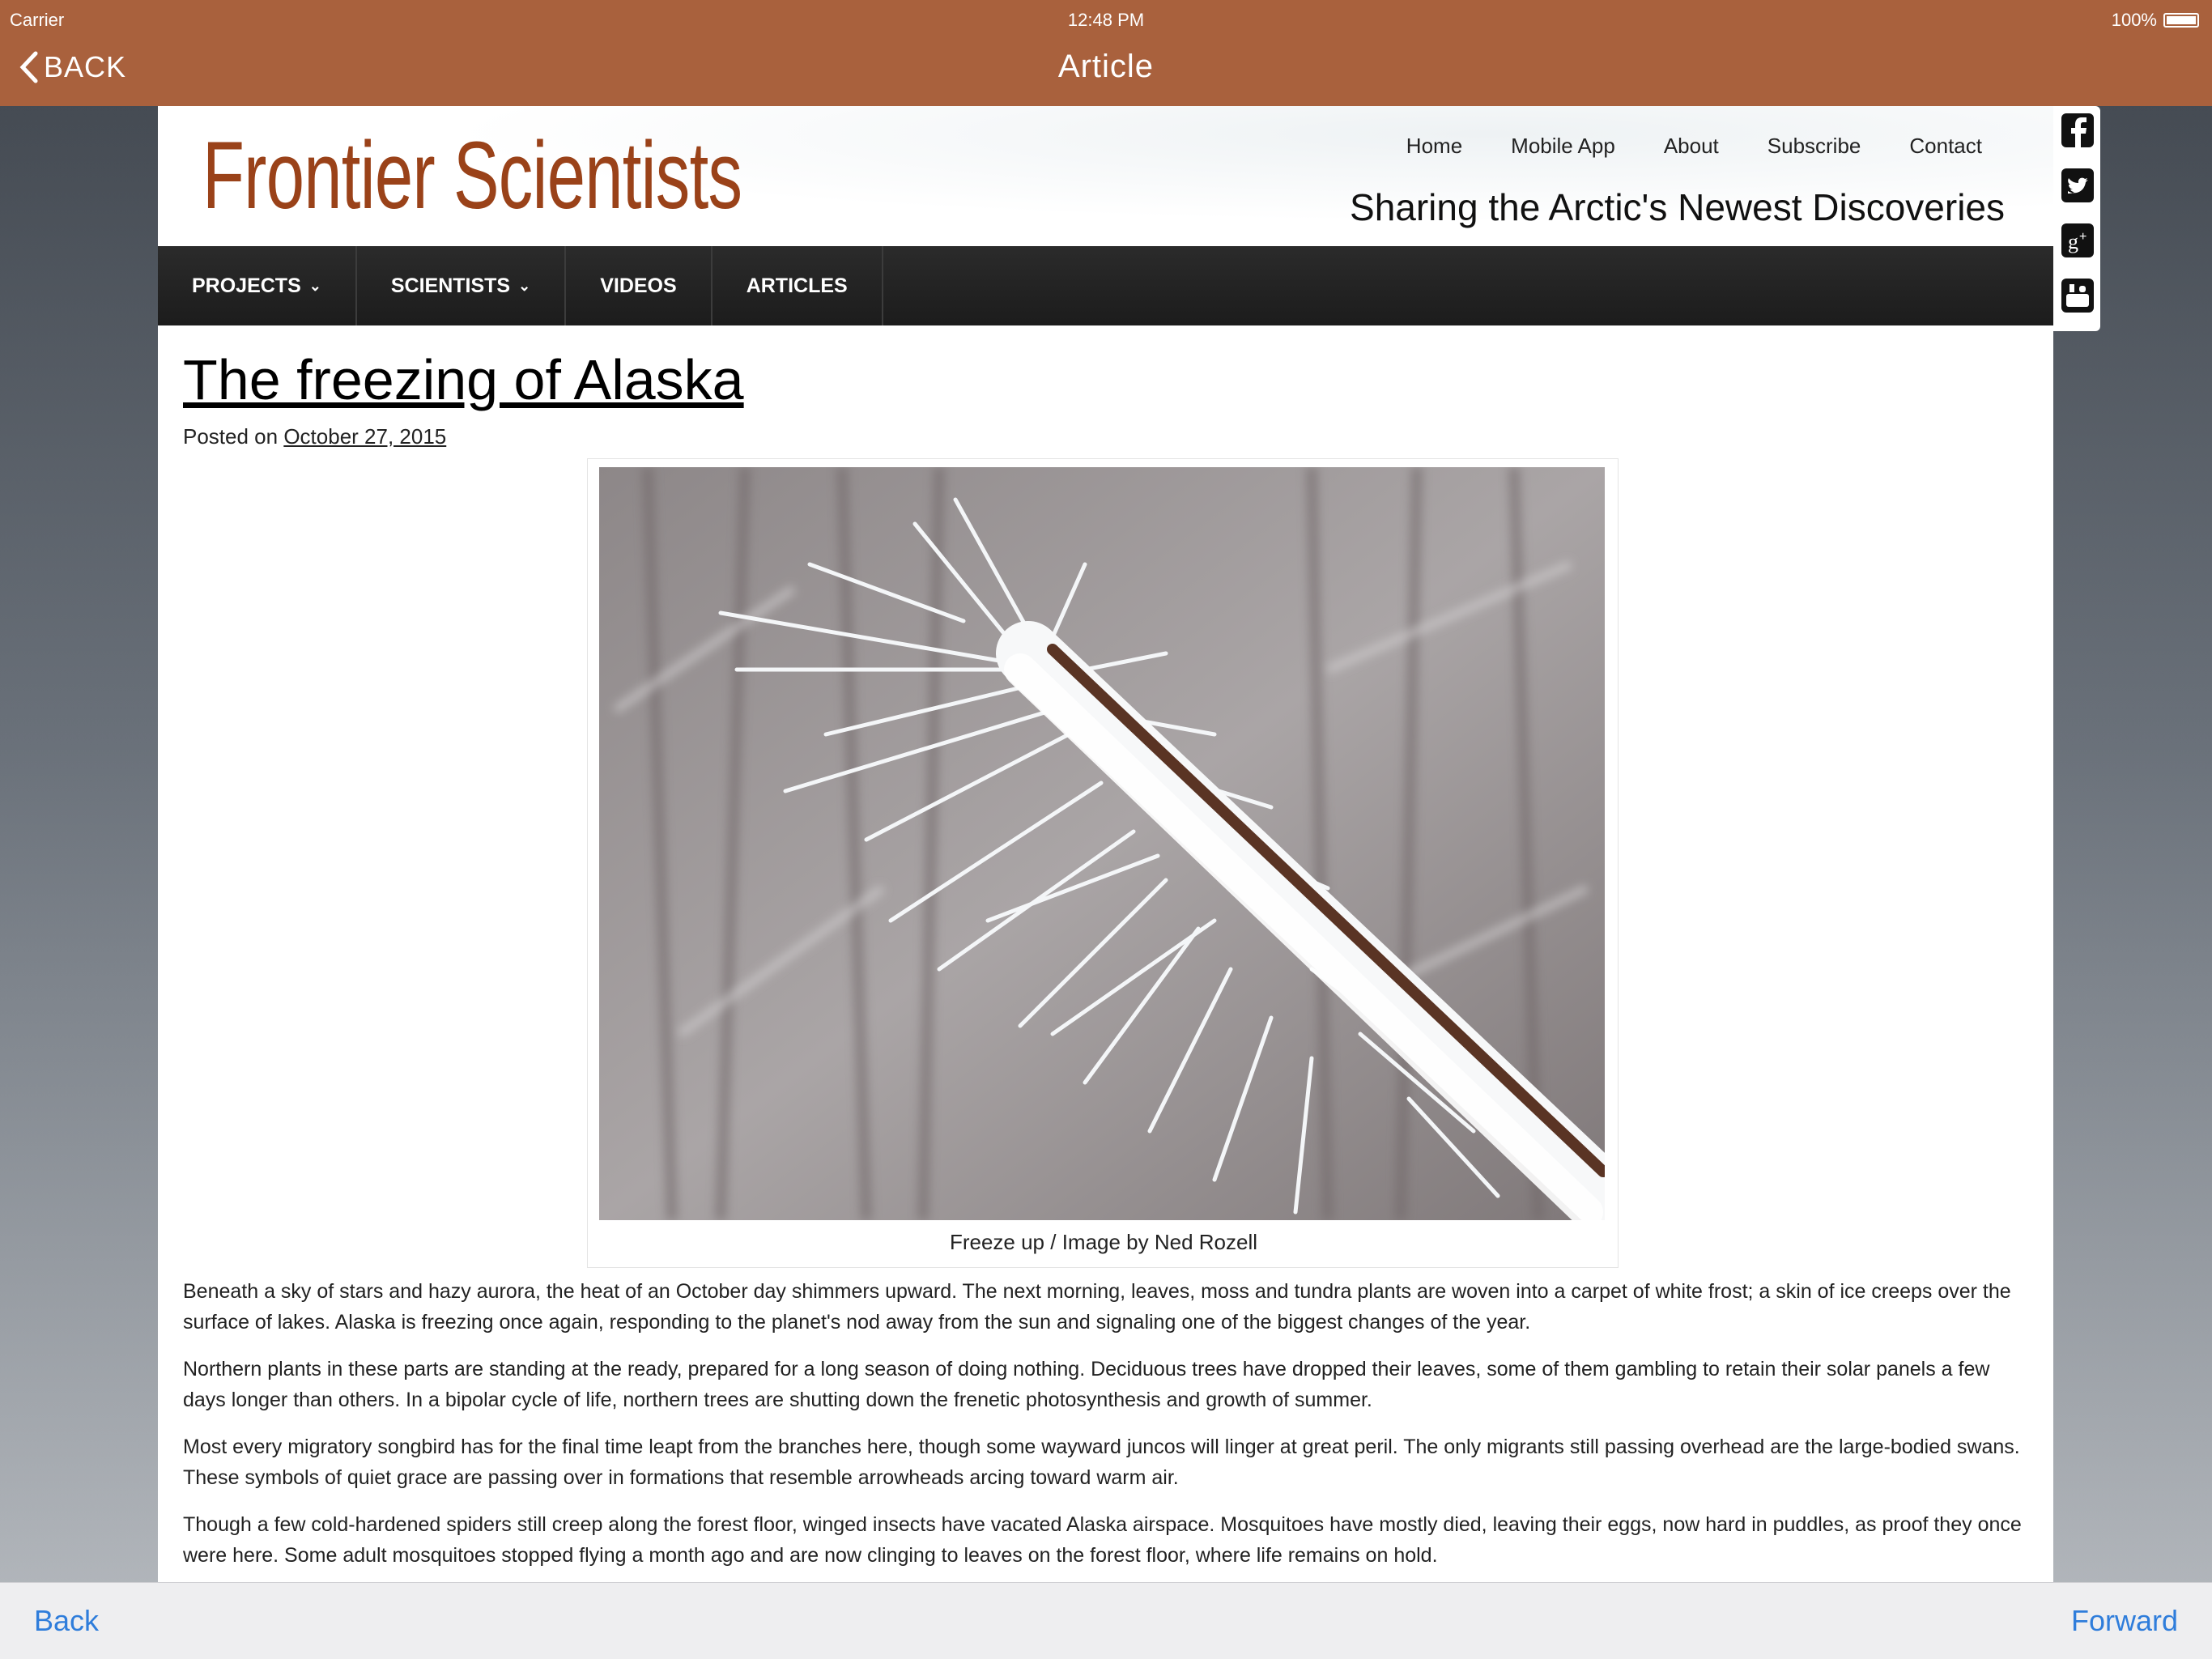 The image size is (2212, 1659). Describe the element at coordinates (2078, 185) in the screenshot. I see `twitter-icon` at that location.